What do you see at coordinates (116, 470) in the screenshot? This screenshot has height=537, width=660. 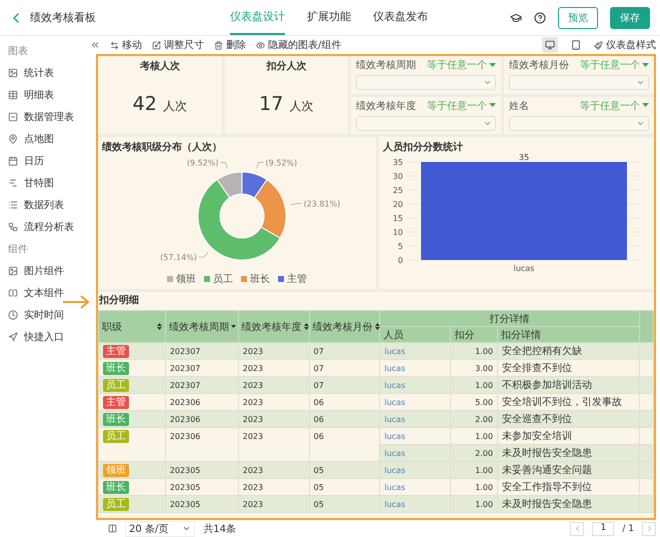 I see `level-badge: 领班` at bounding box center [116, 470].